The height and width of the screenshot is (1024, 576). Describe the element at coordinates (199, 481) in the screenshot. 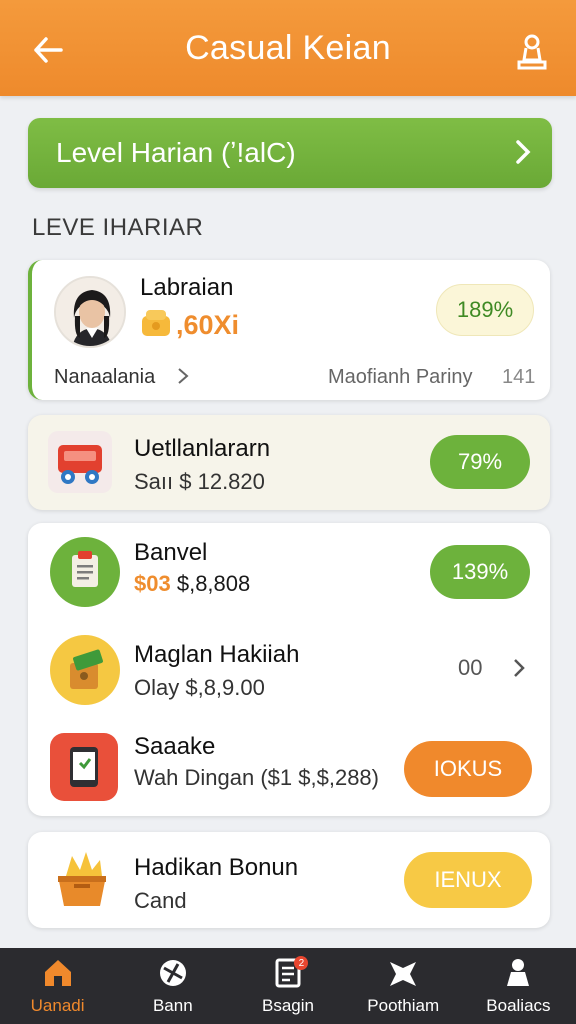

I see `card2-sub: Saıı $ 12.820` at that location.